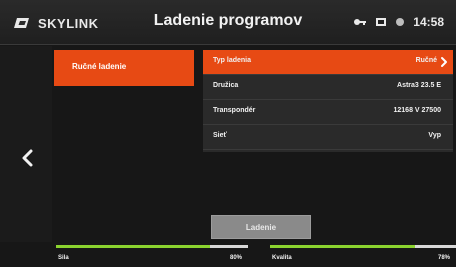 This screenshot has width=456, height=267. Describe the element at coordinates (444, 258) in the screenshot. I see `signal-quality-value: 78%` at that location.